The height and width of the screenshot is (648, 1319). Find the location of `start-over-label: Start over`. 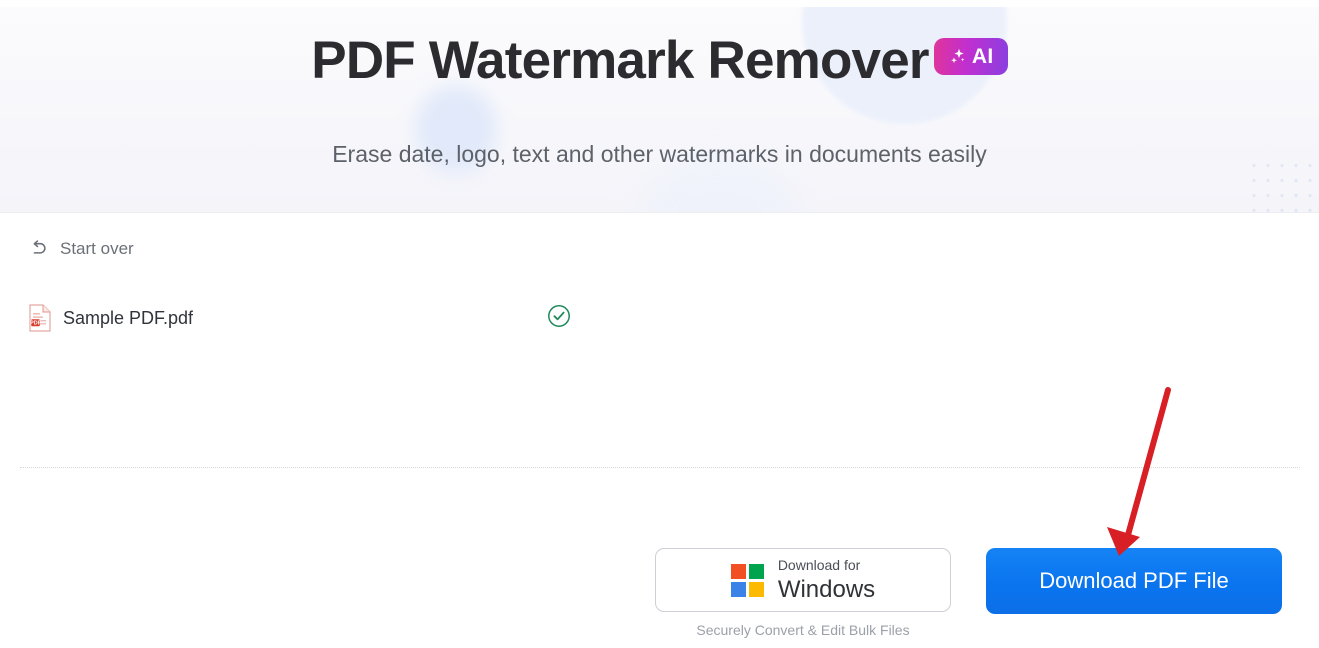

start-over-label: Start over is located at coordinates (97, 248).